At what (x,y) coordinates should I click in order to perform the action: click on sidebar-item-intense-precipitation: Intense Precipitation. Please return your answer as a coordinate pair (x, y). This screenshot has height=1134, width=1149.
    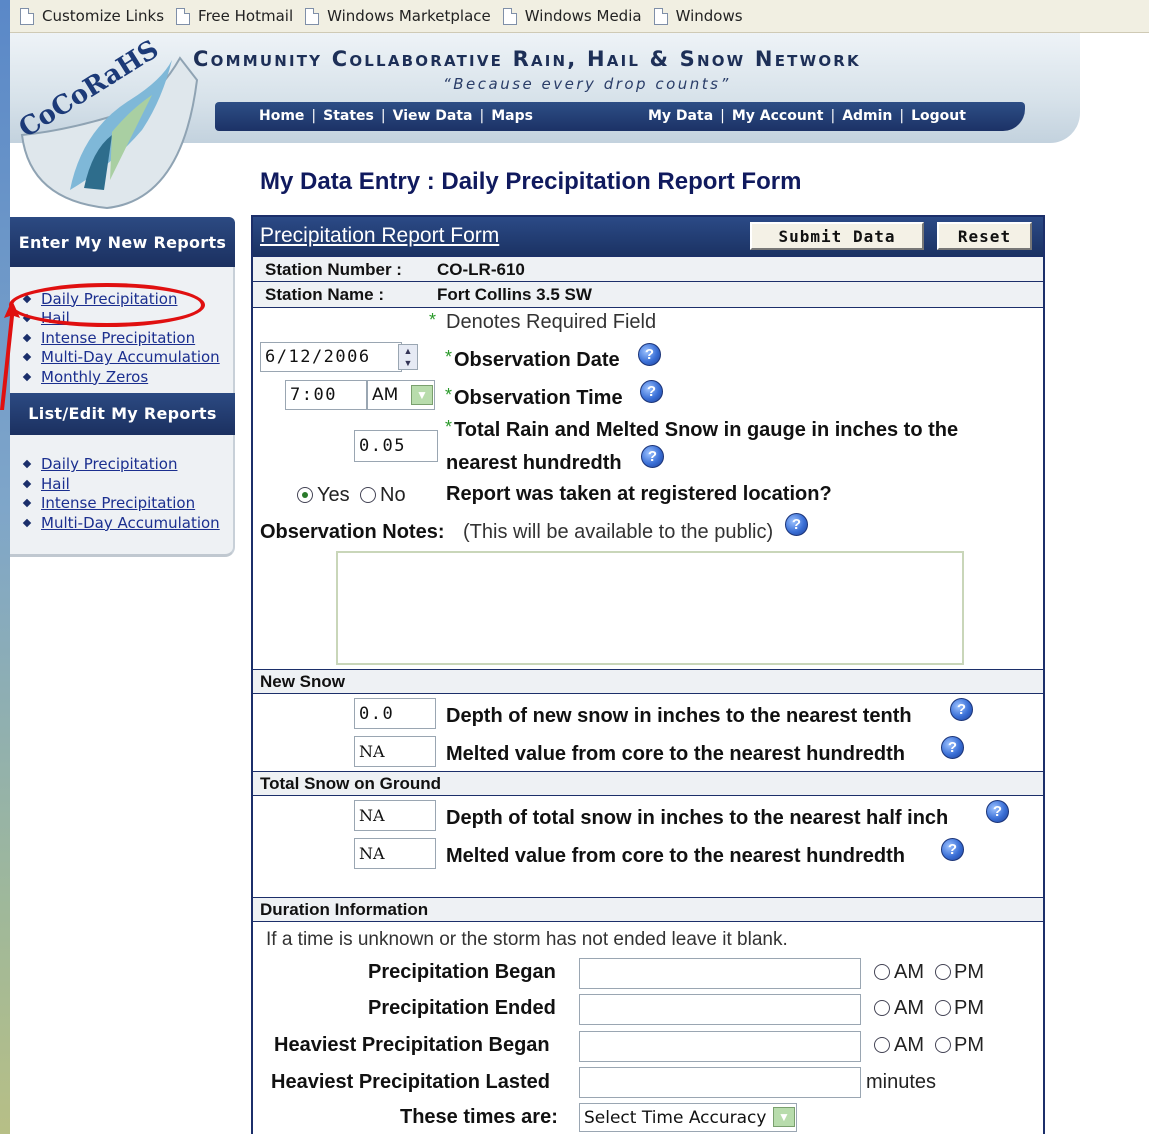
    Looking at the image, I should click on (127, 338).